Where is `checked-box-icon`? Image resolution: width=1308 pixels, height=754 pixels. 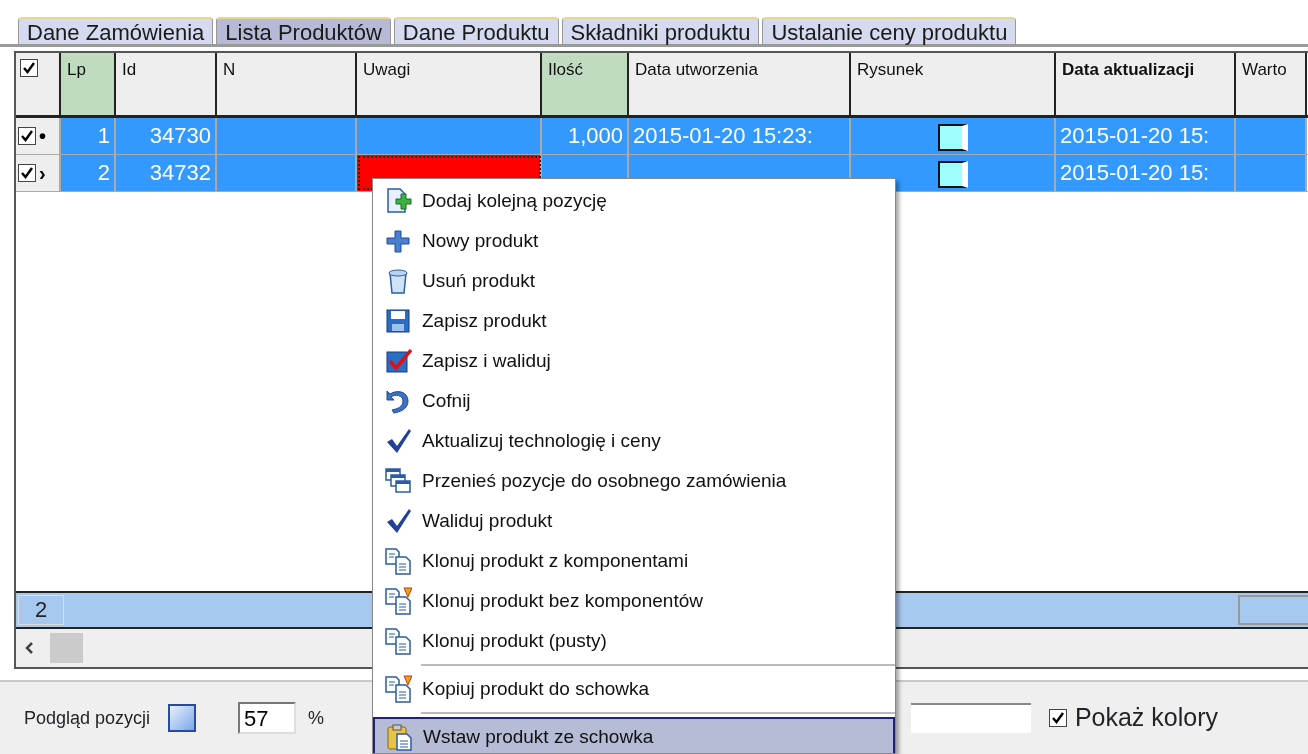 checked-box-icon is located at coordinates (398, 361).